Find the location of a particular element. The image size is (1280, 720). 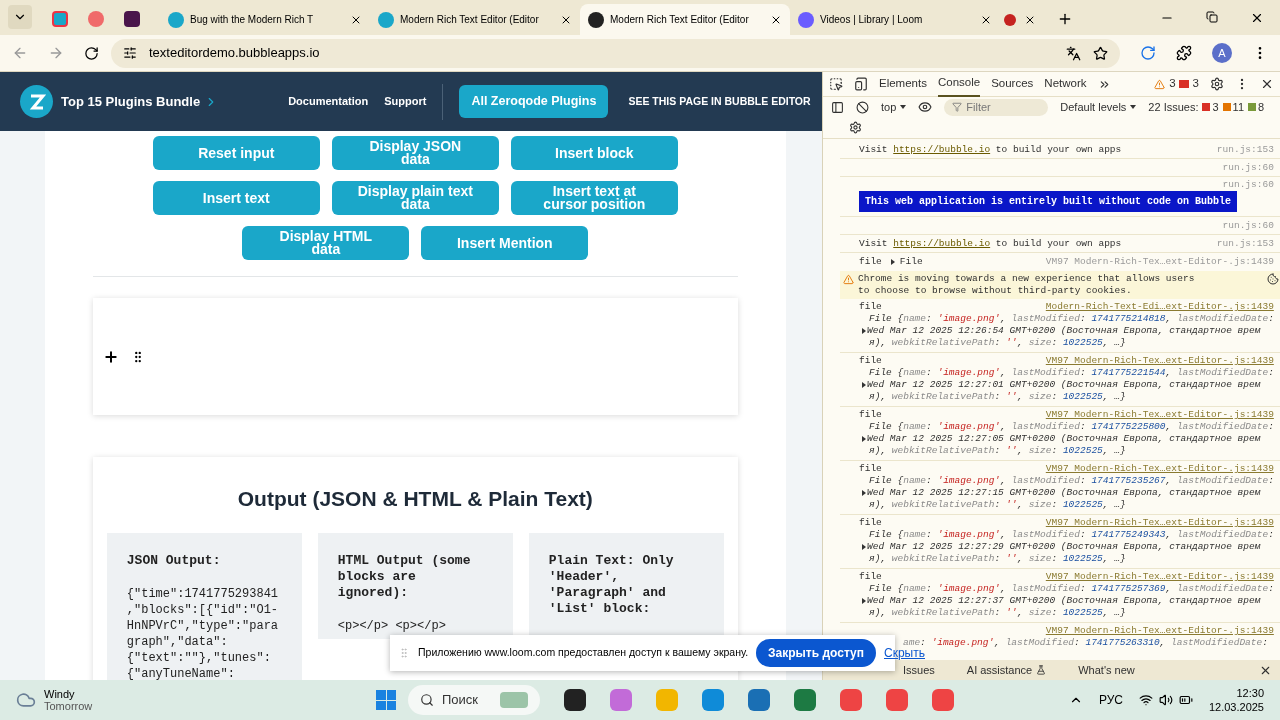

object-line: File {name: 'image.png', lastModified: 1741775214818, lastModifiedDate: is located at coordinates (1071, 319).